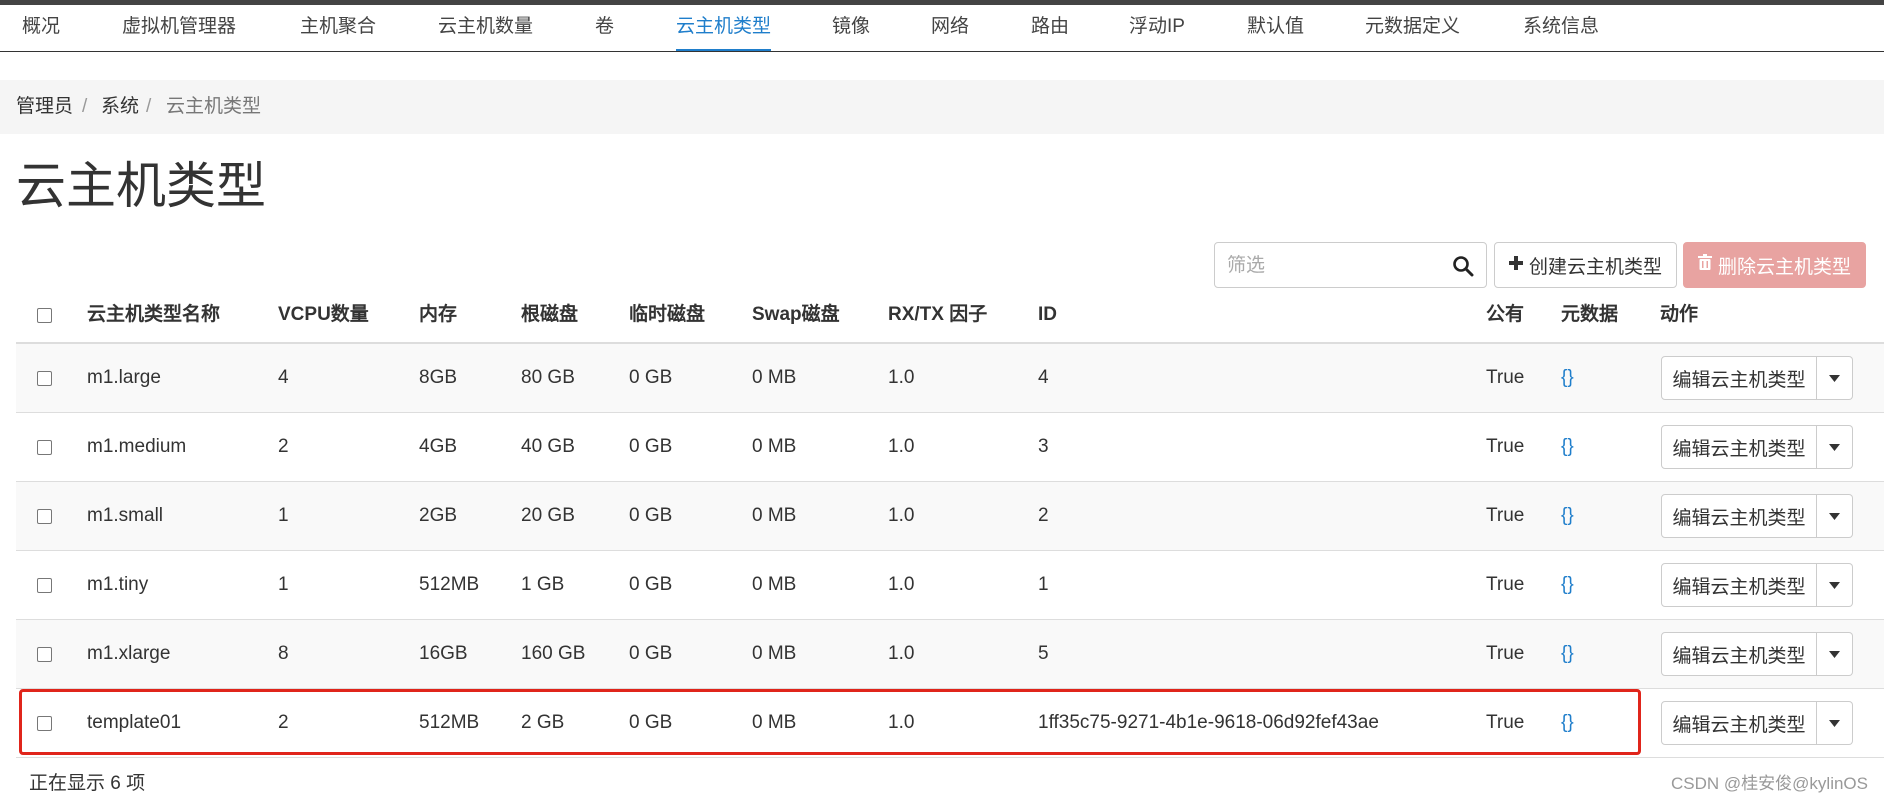 This screenshot has width=1884, height=804. What do you see at coordinates (548, 446) in the screenshot?
I see `flavor-root-disk: 40 GB` at bounding box center [548, 446].